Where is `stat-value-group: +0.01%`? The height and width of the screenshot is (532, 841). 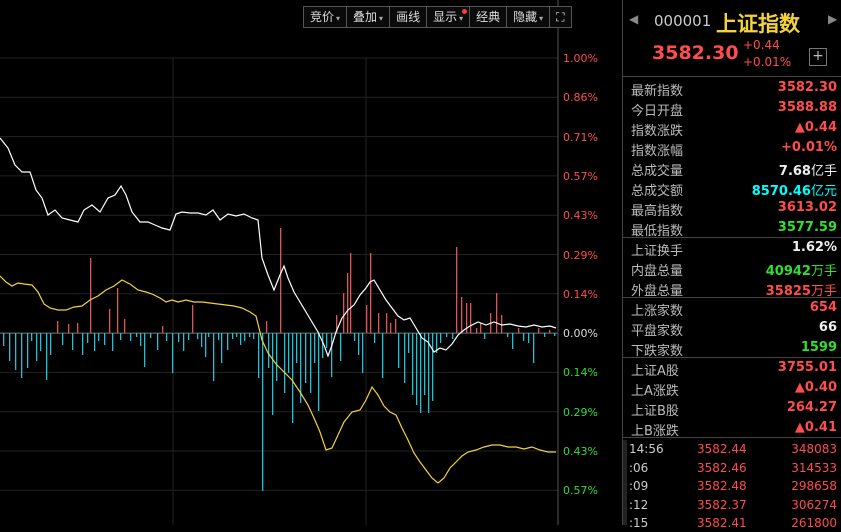
stat-value-group: +0.01% is located at coordinates (809, 147).